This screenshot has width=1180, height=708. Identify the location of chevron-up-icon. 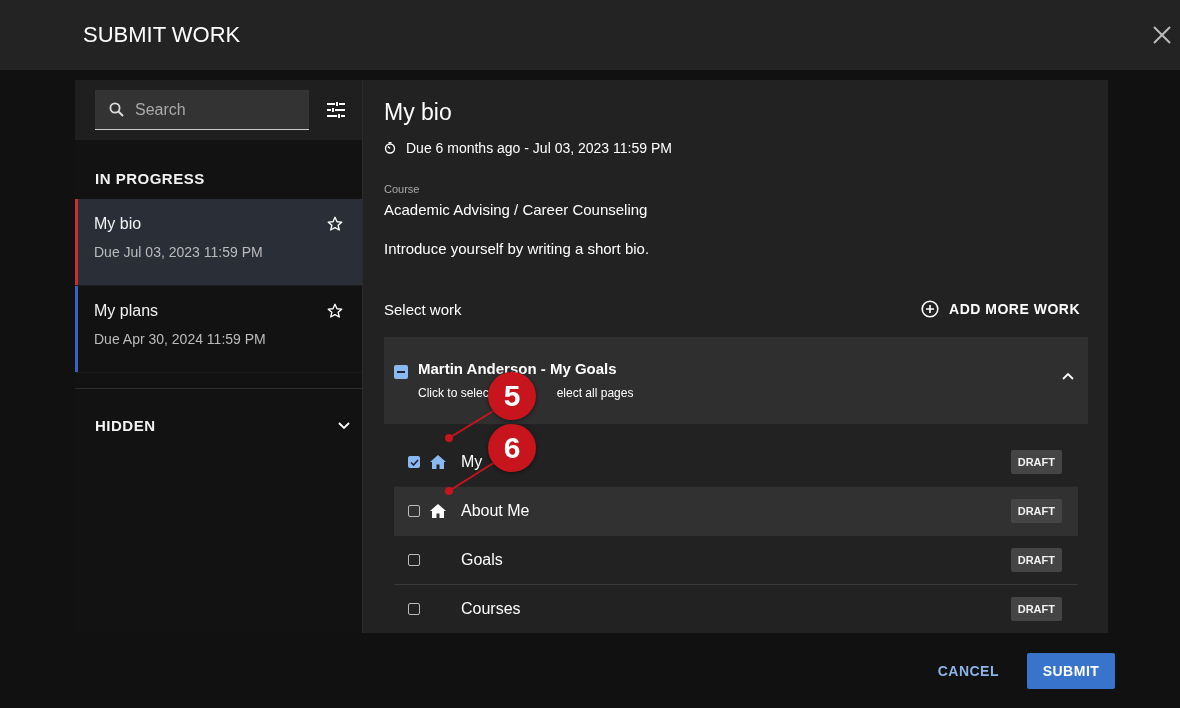
(1068, 376).